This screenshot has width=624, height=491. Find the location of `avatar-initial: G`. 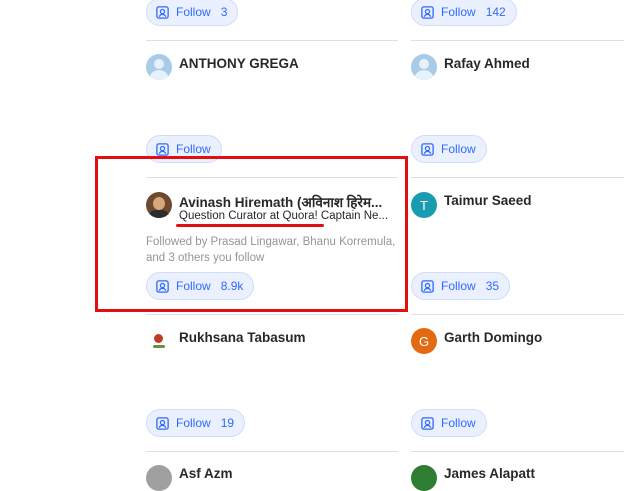

avatar-initial: G is located at coordinates (424, 341).